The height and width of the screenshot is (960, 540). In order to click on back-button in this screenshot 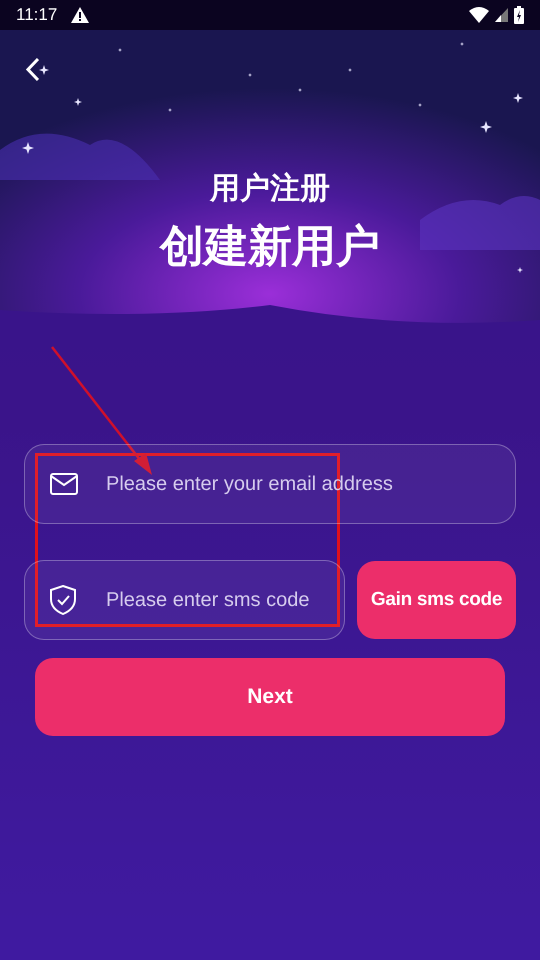, I will do `click(32, 69)`.